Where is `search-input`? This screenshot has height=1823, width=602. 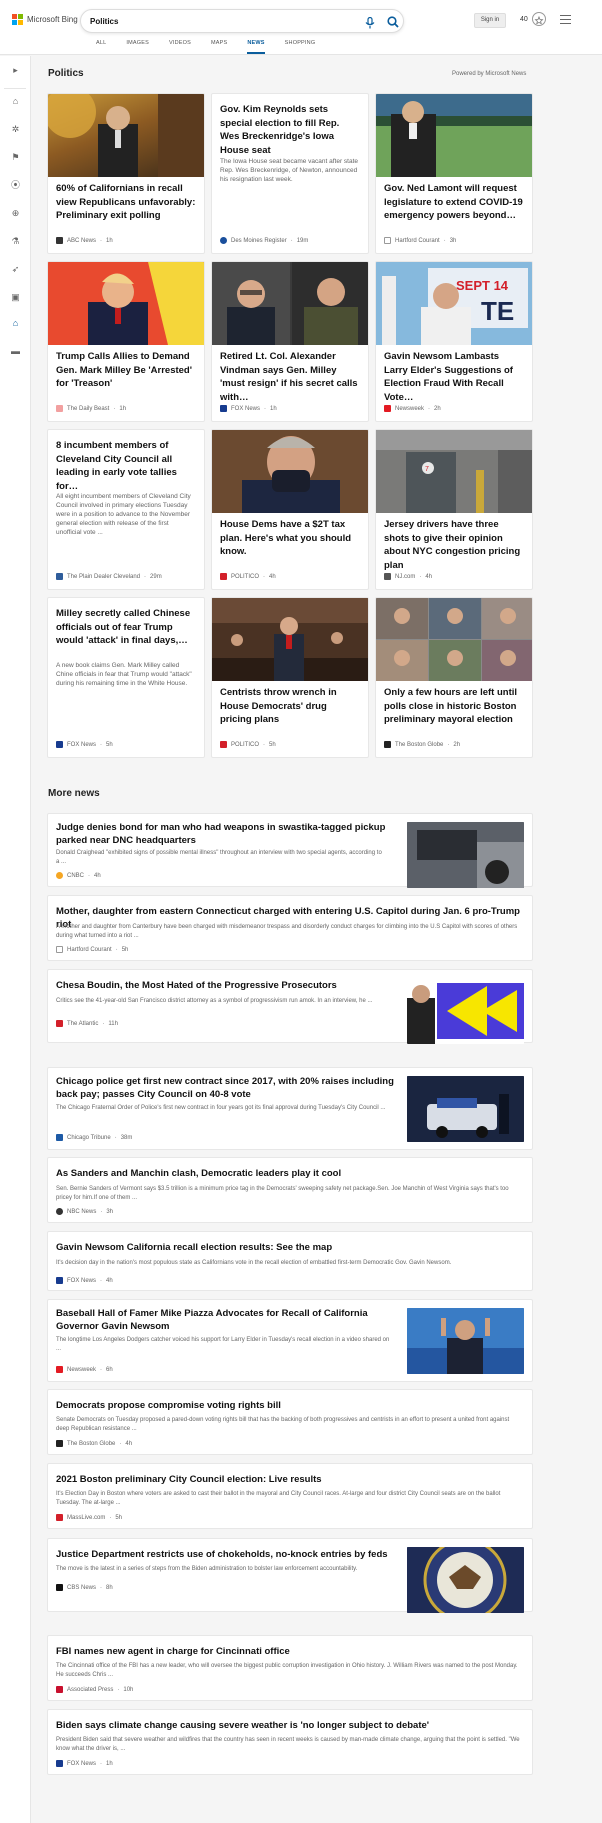
search-input is located at coordinates (215, 21).